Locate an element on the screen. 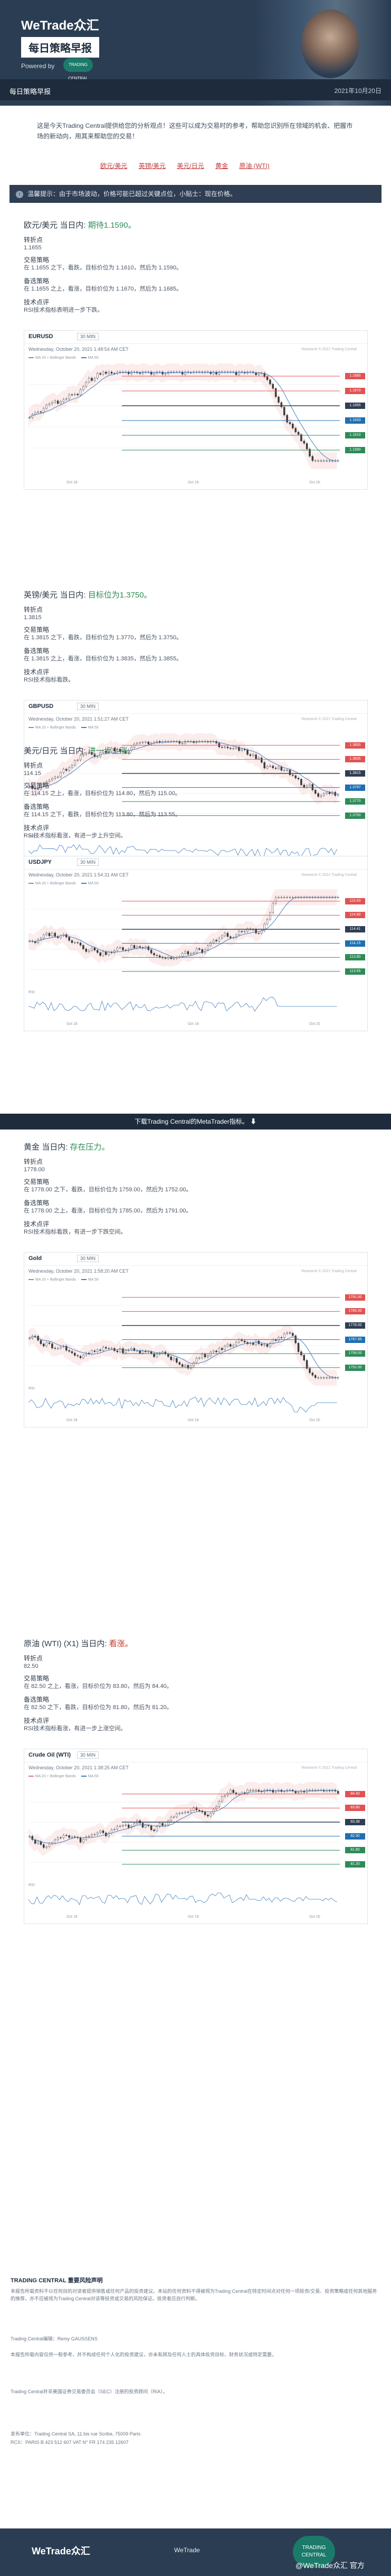 Image resolution: width=391 pixels, height=2576 pixels. link-wti: 原油 (WTI) is located at coordinates (254, 166).